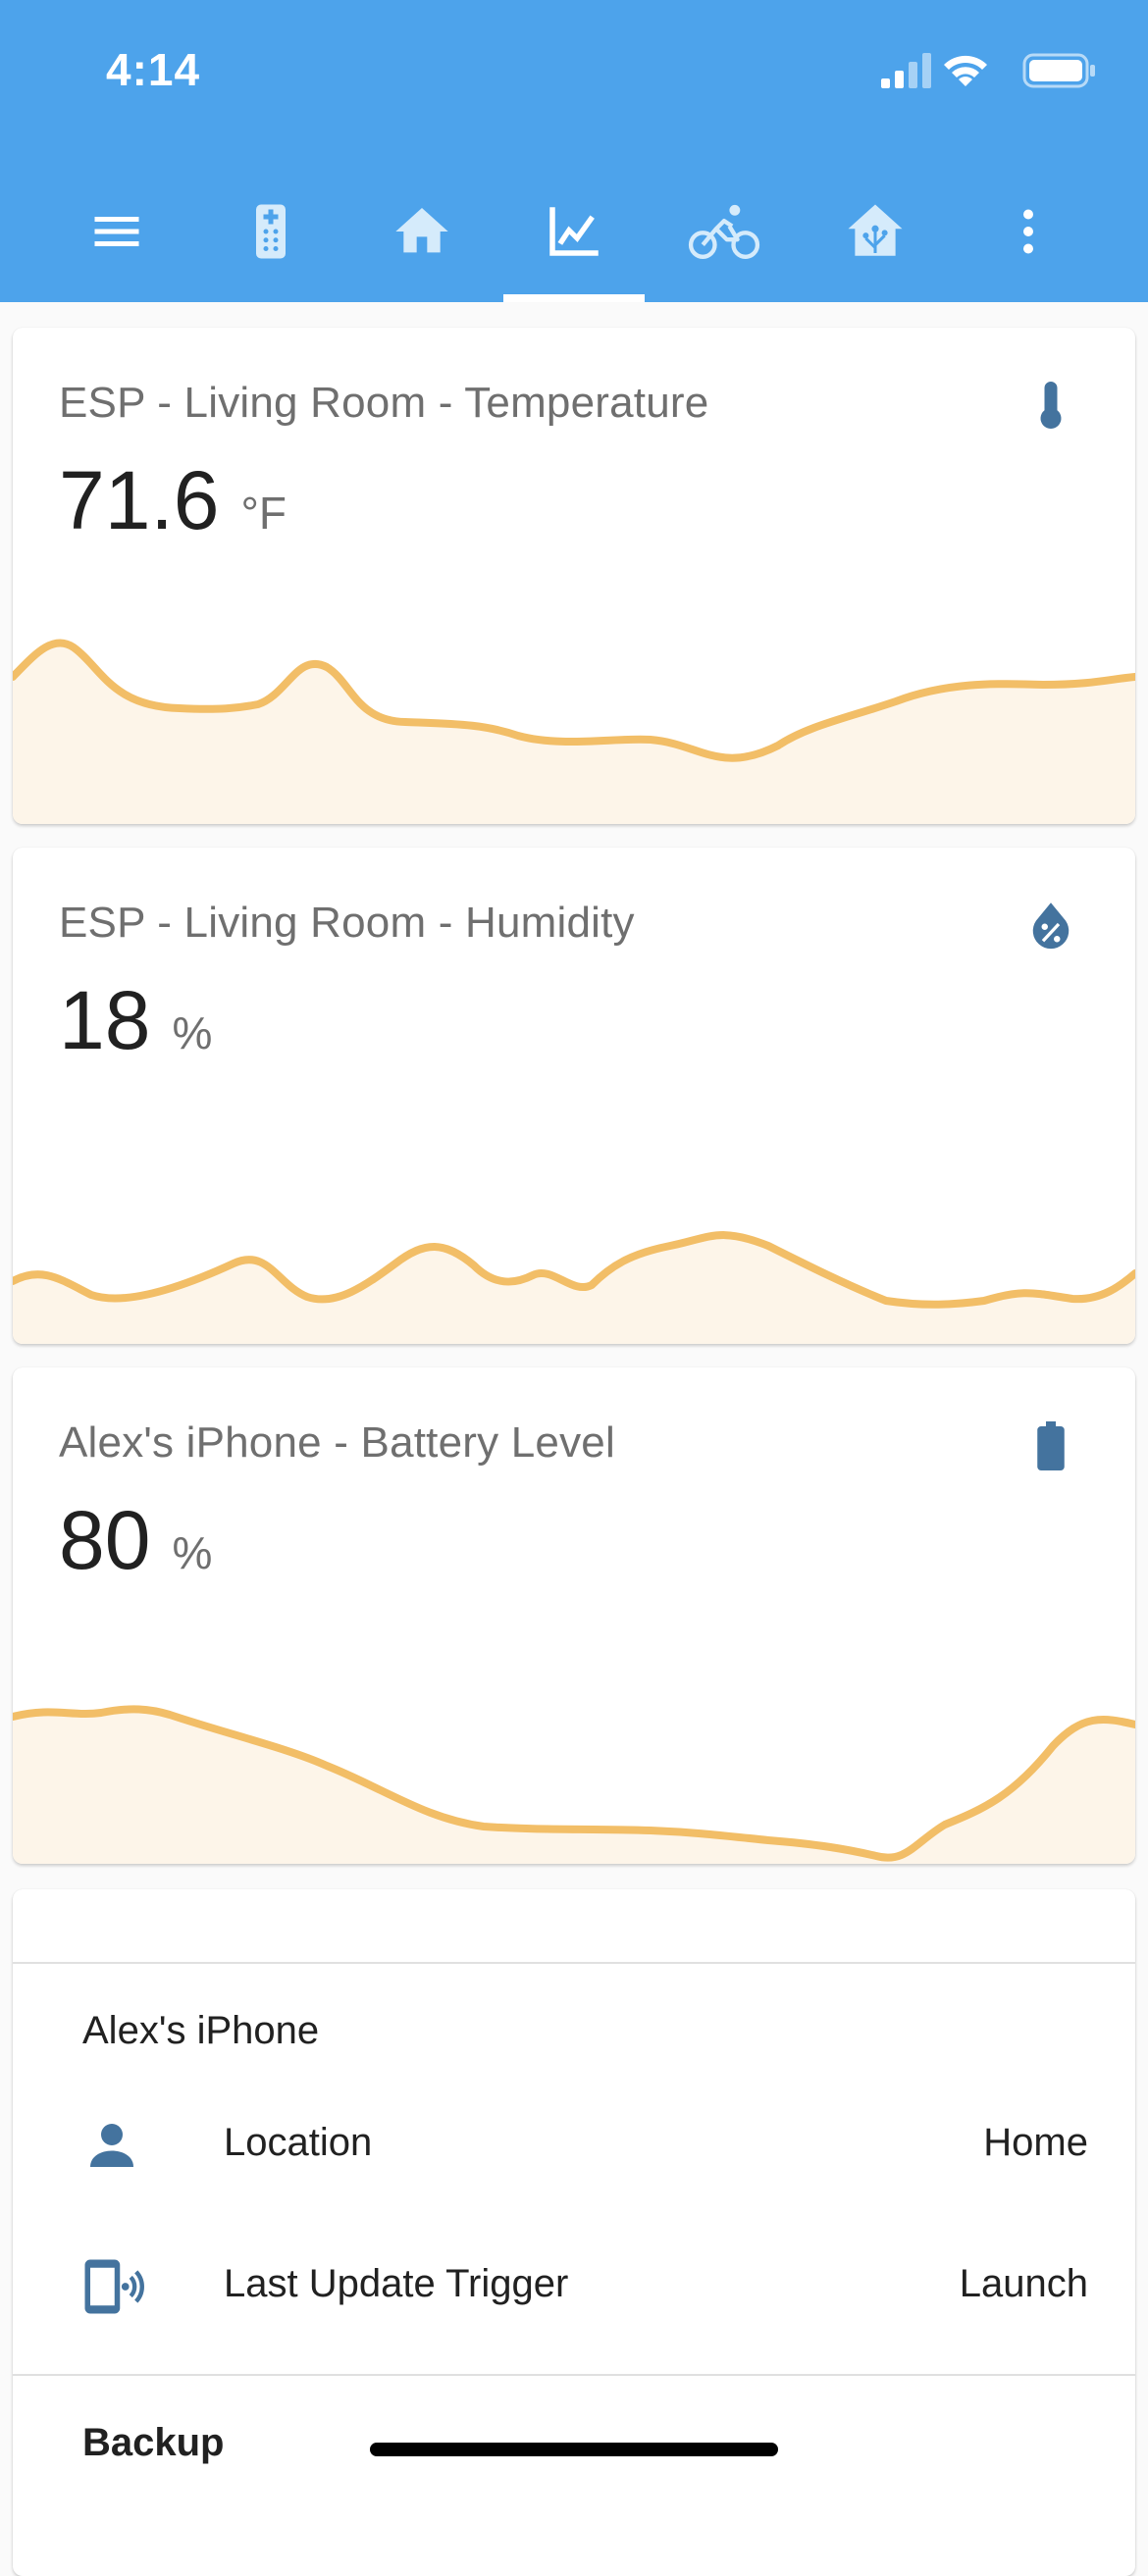  I want to click on entity-group-title: Alex's iPhone, so click(201, 2030).